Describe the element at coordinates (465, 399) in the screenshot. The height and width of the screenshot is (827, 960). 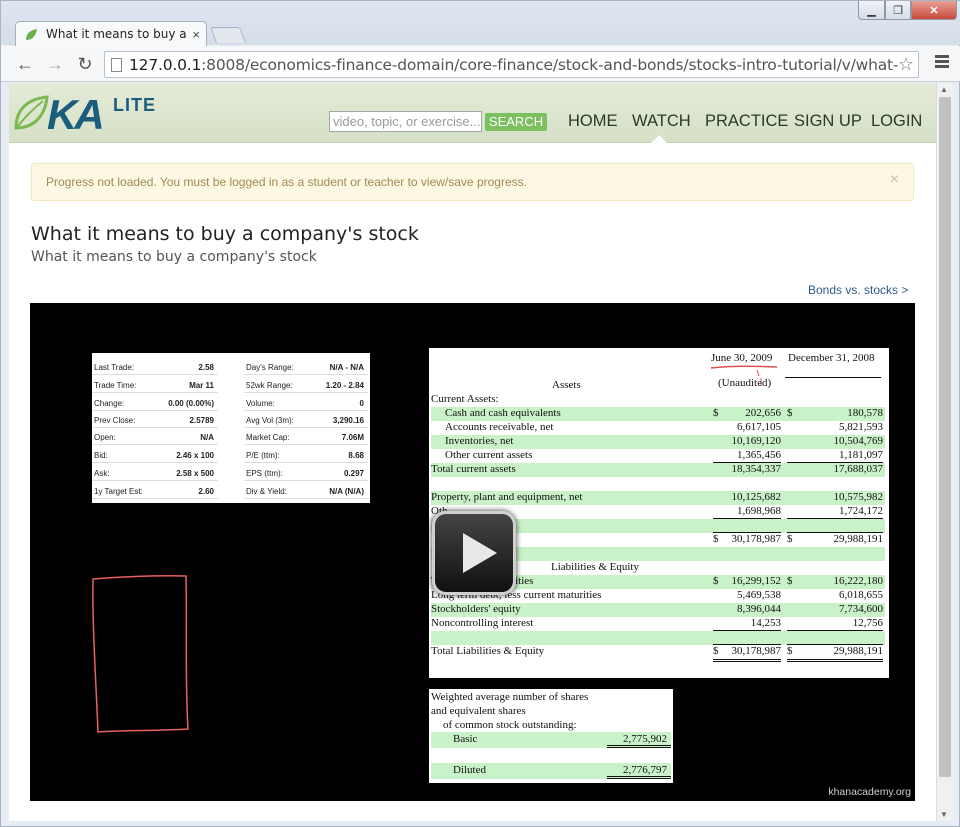
I see `bs-row-label: Current Assets:` at that location.